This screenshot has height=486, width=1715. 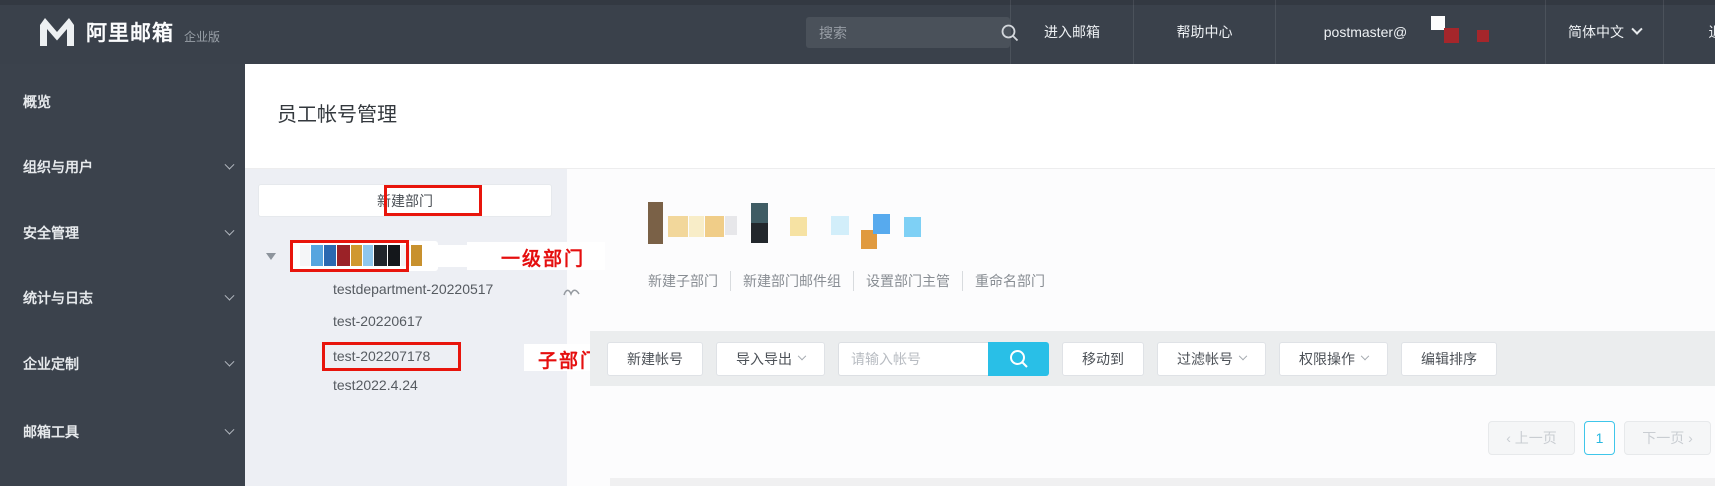 What do you see at coordinates (683, 281) in the screenshot?
I see `action-new-sub-department: 新建子部门` at bounding box center [683, 281].